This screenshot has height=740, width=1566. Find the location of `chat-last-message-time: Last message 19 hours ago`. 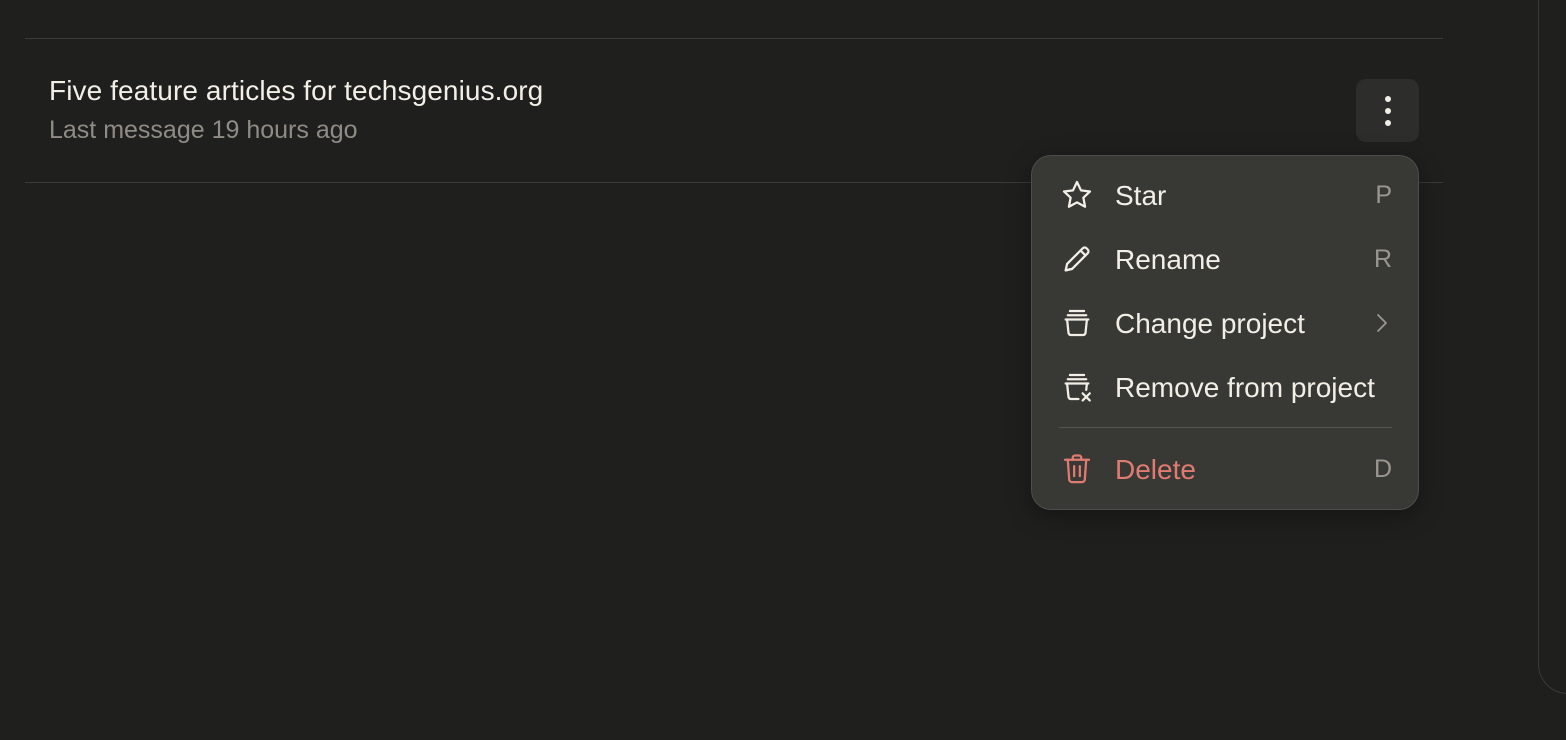

chat-last-message-time: Last message 19 hours ago is located at coordinates (203, 130).